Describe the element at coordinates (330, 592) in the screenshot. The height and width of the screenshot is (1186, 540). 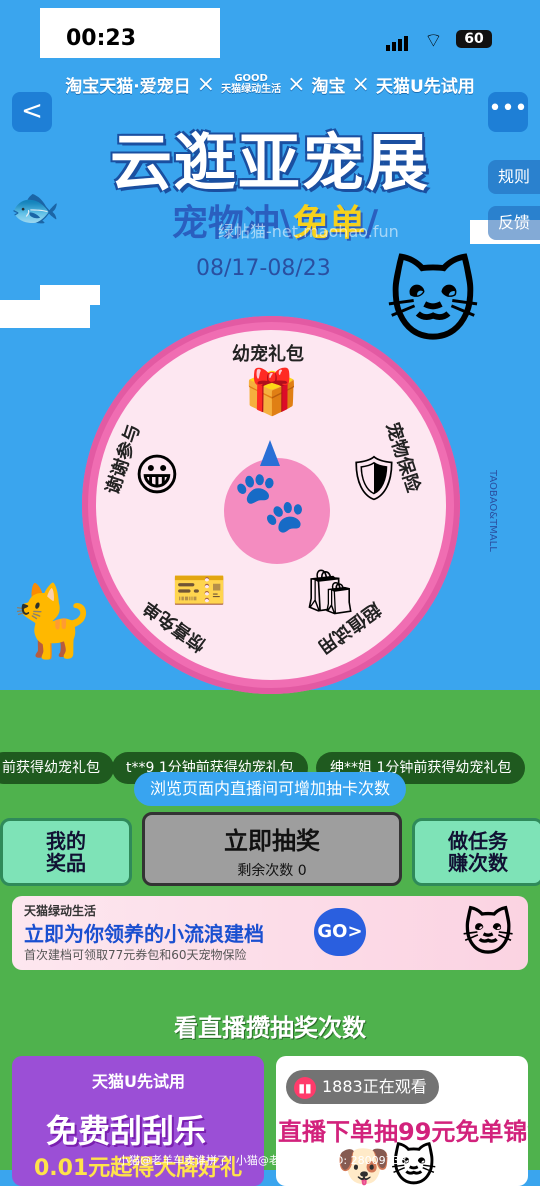
I see `bag-paw-icon: 🛍` at that location.